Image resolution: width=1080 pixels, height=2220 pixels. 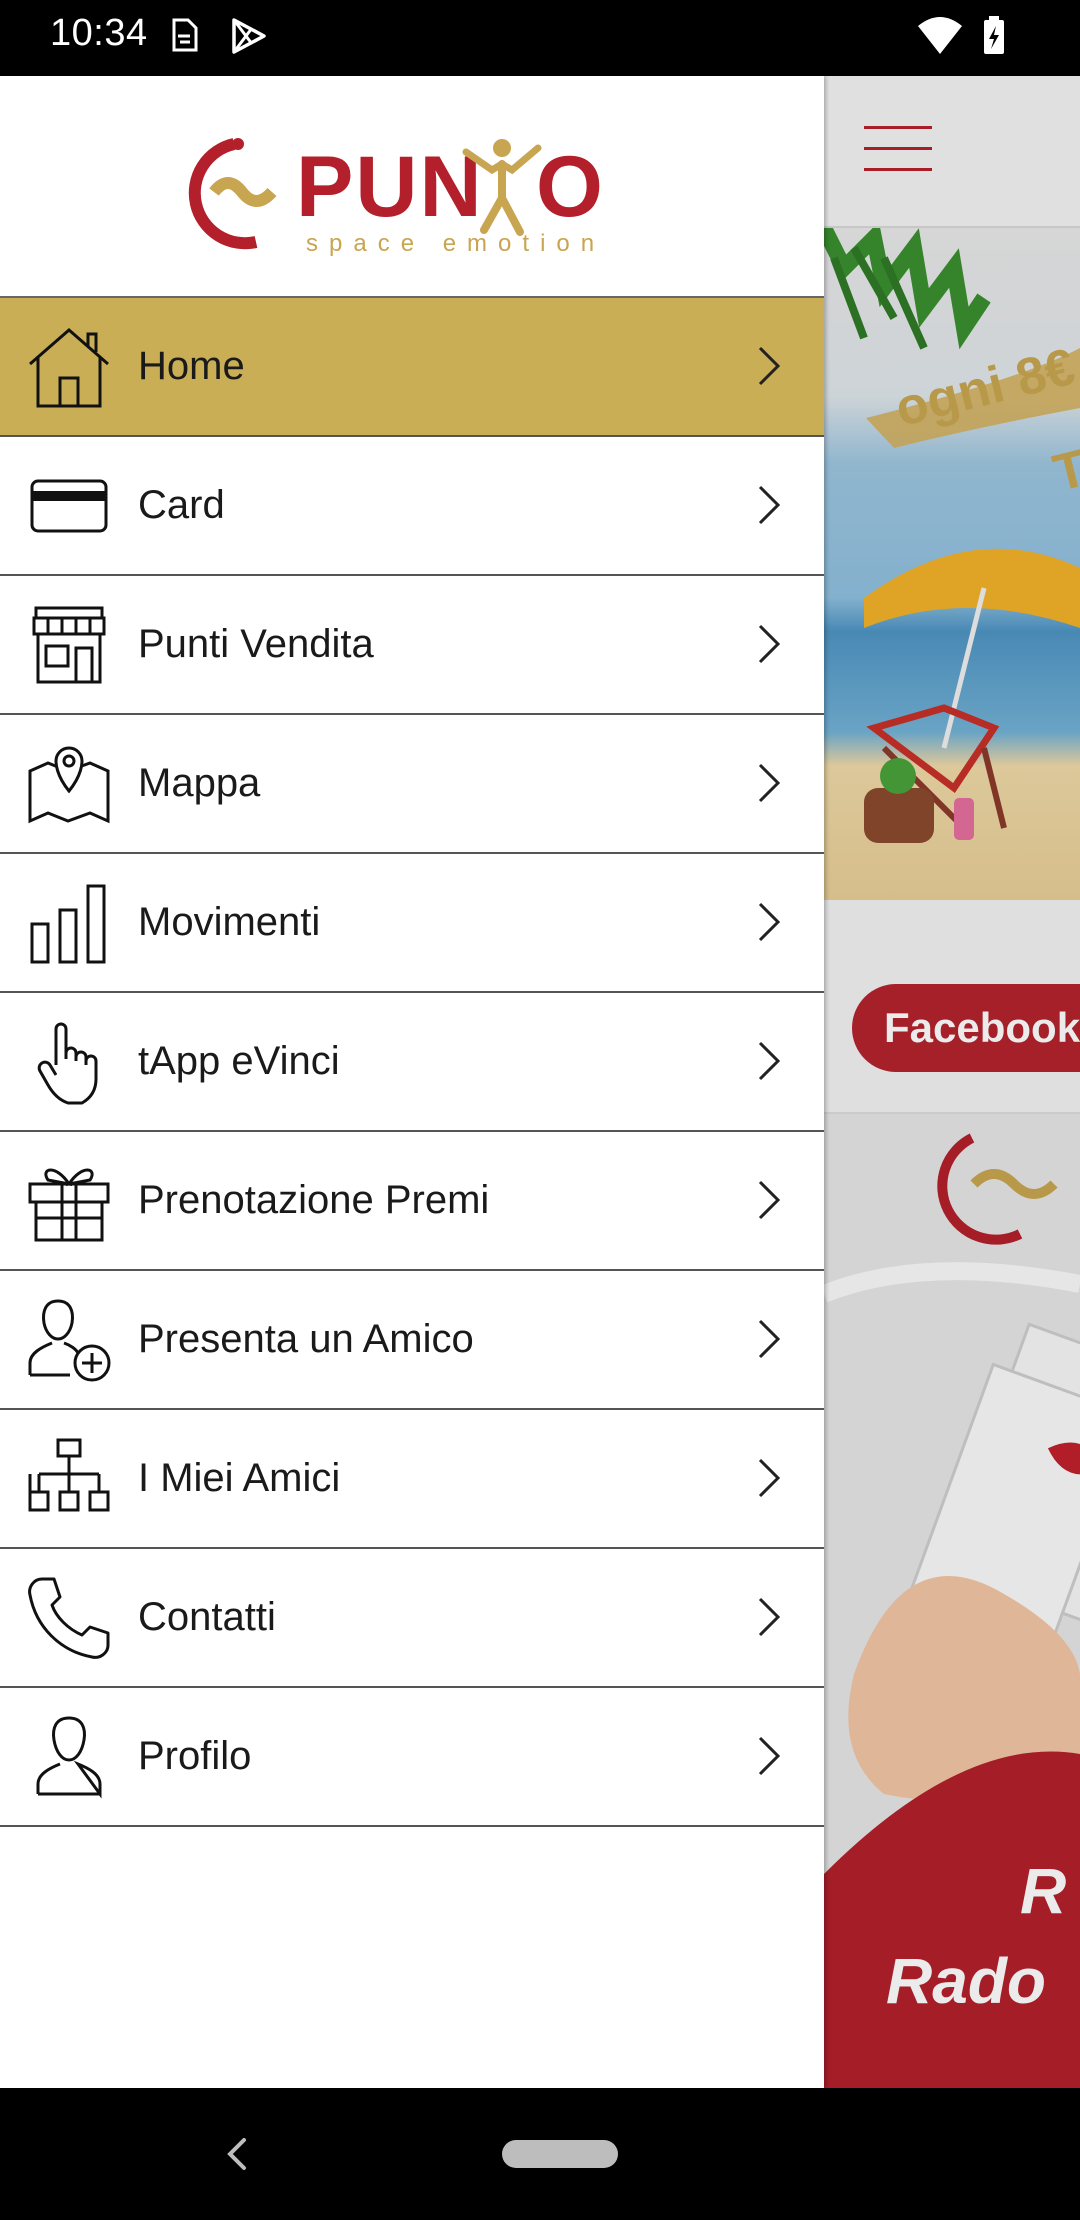 What do you see at coordinates (239, 1061) in the screenshot?
I see `menu-item-label: tApp eVinci` at bounding box center [239, 1061].